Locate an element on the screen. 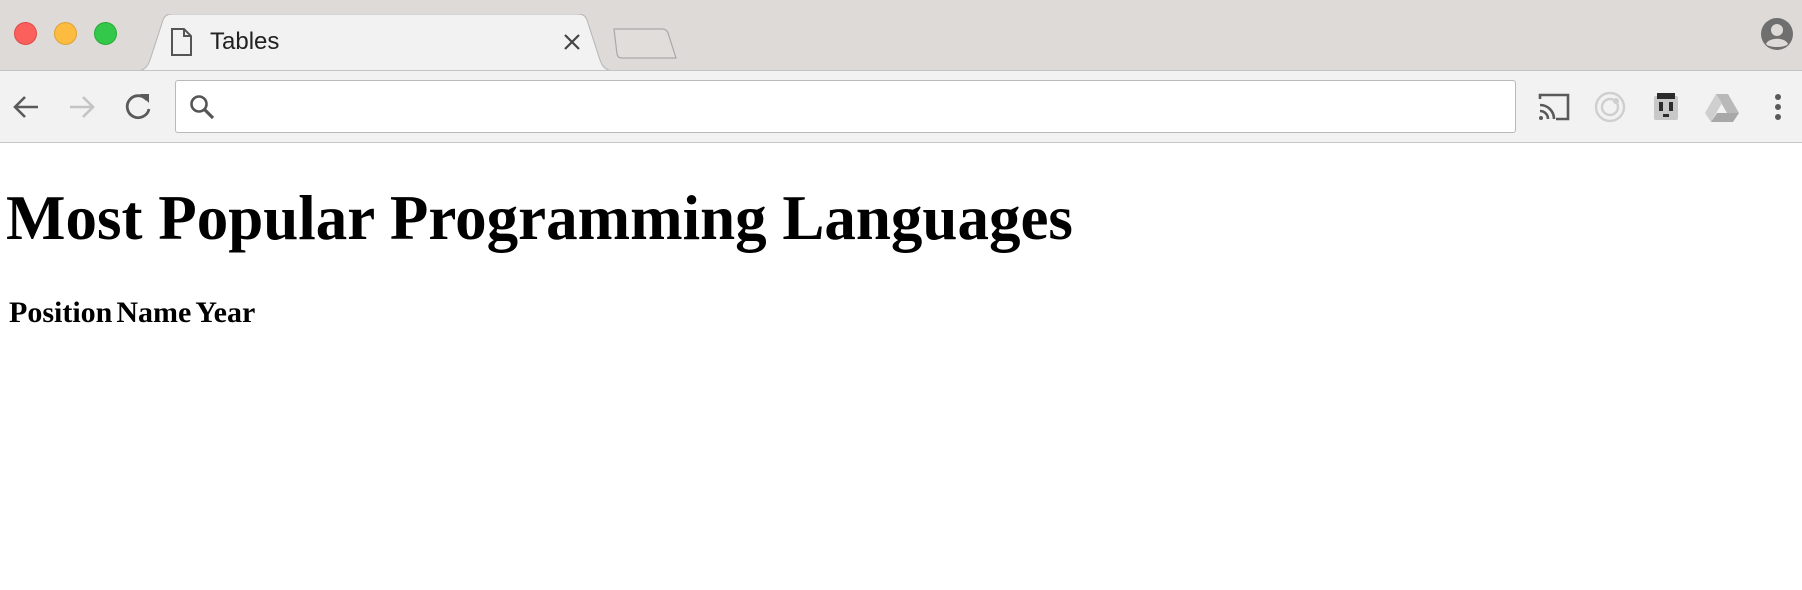 Image resolution: width=1802 pixels, height=590 pixels. back-arrow-icon is located at coordinates (26, 107).